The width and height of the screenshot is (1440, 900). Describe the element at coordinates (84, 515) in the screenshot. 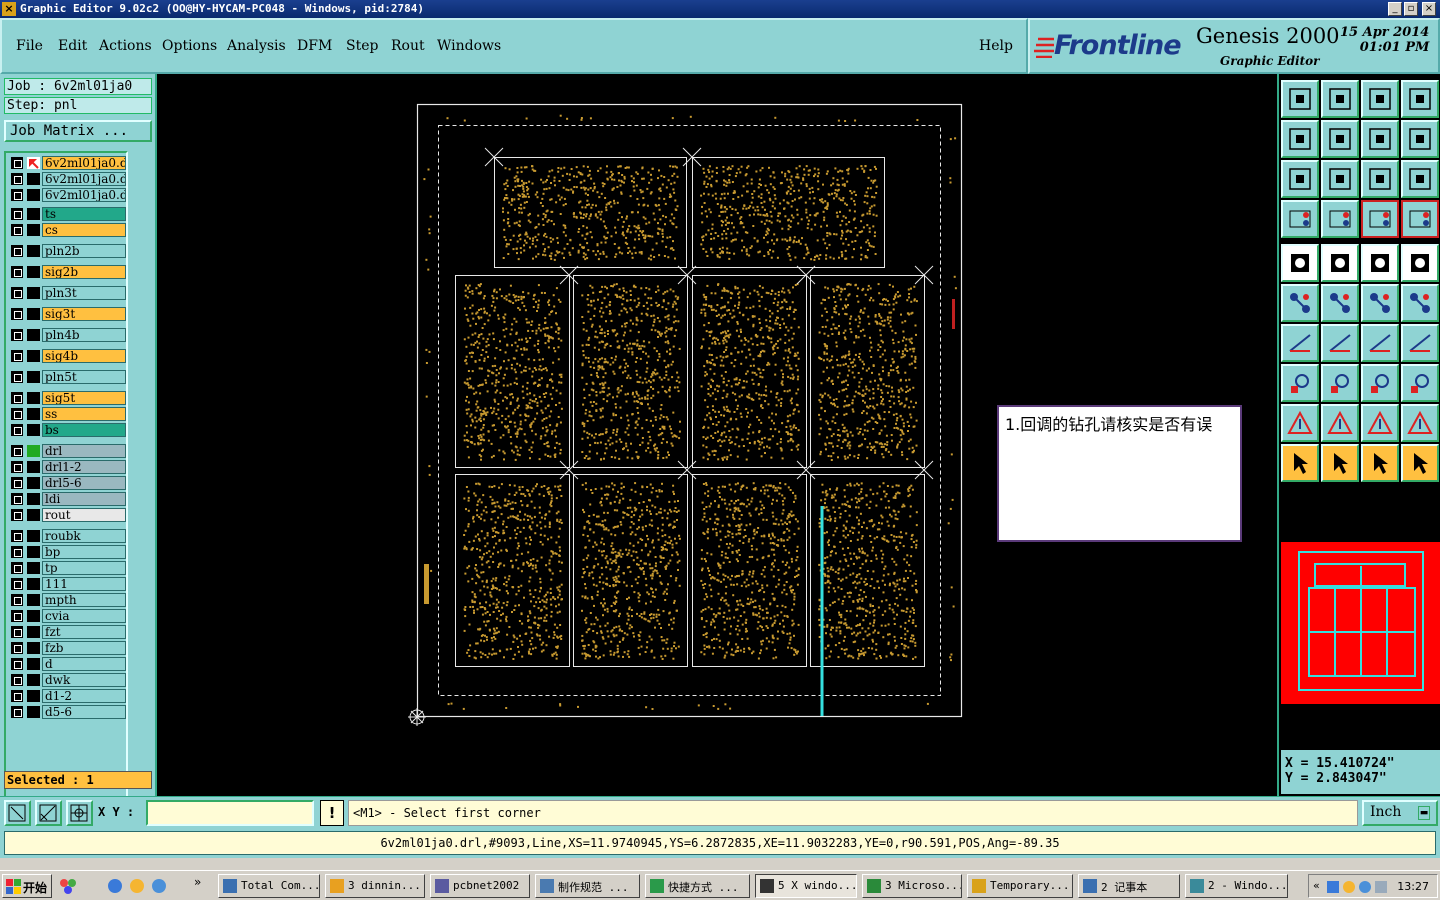

I see `layer-name: rout` at that location.